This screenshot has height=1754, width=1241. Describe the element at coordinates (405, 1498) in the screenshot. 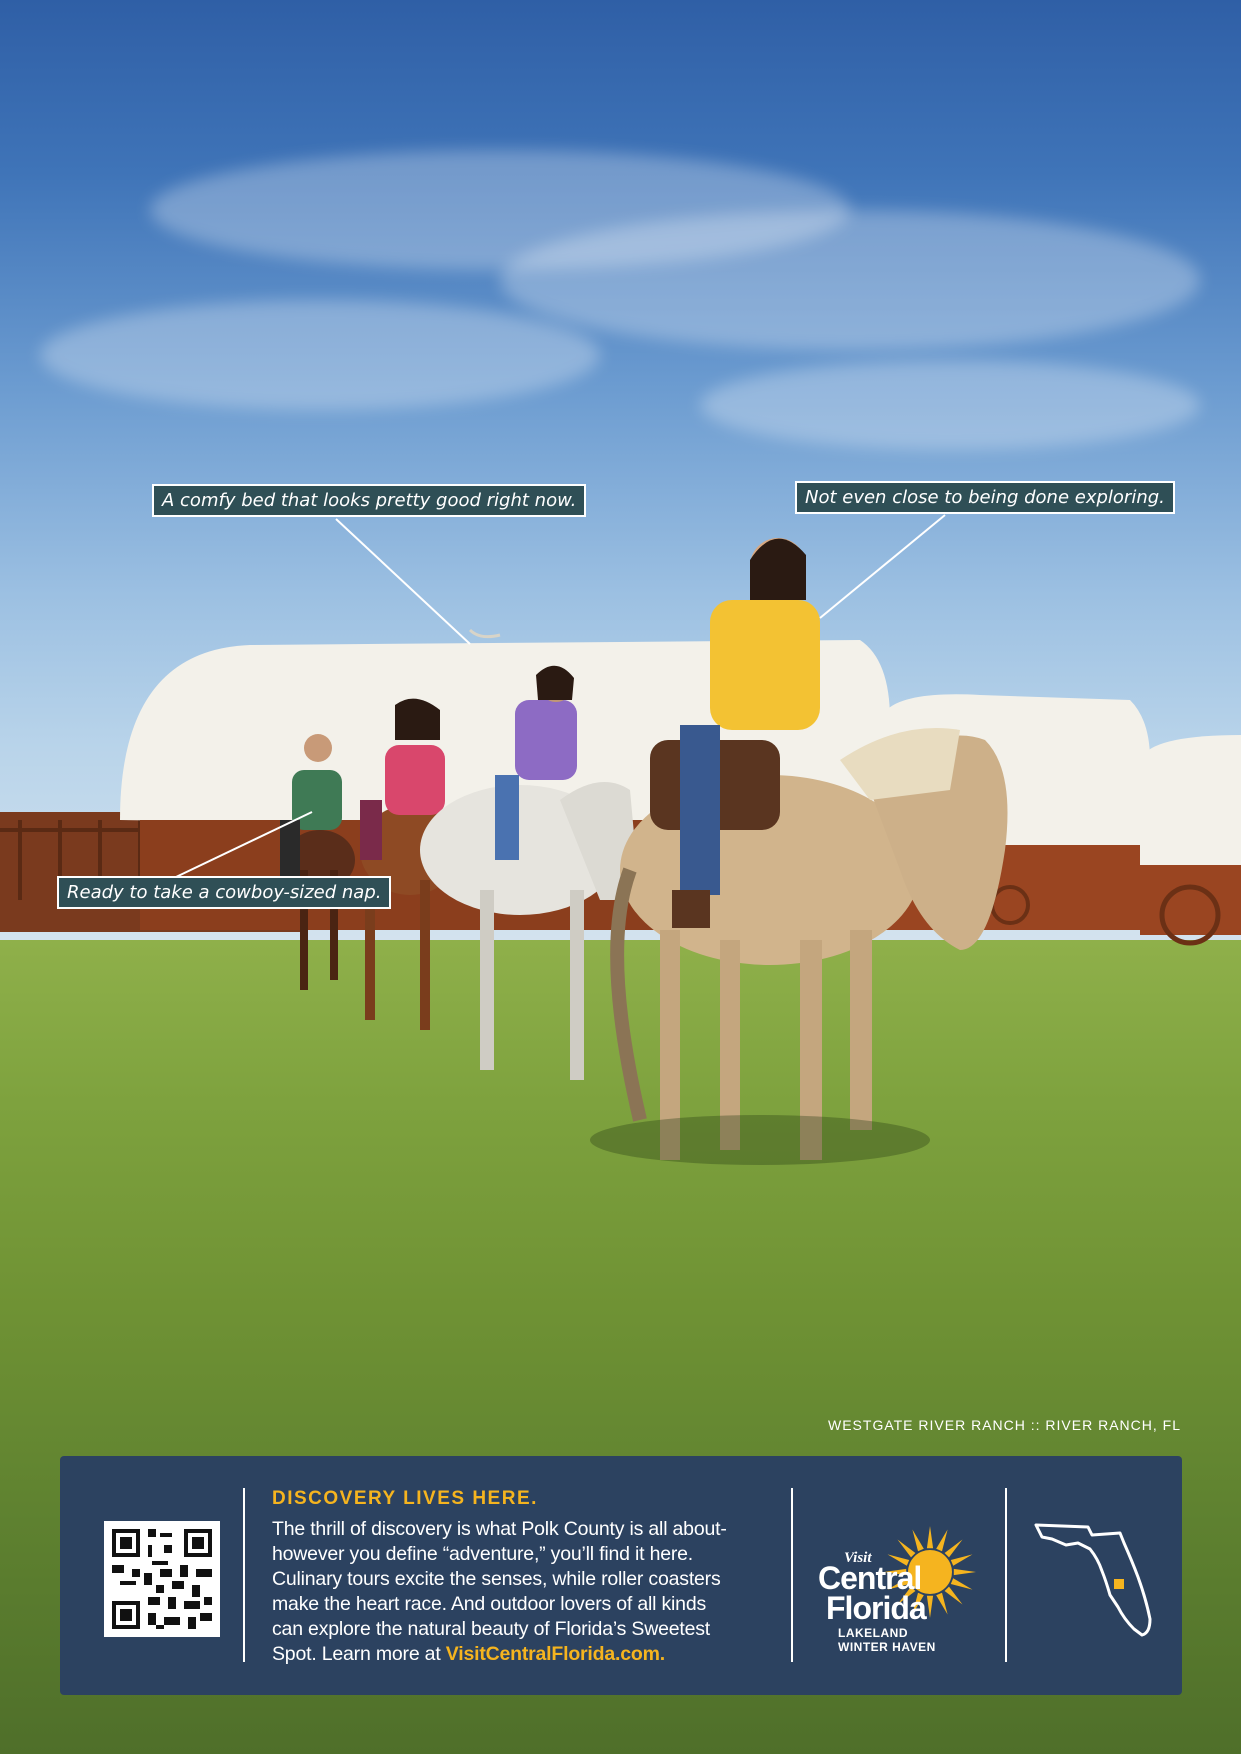

I see `panel-headline: DISCOVERY LIVES HERE.` at that location.